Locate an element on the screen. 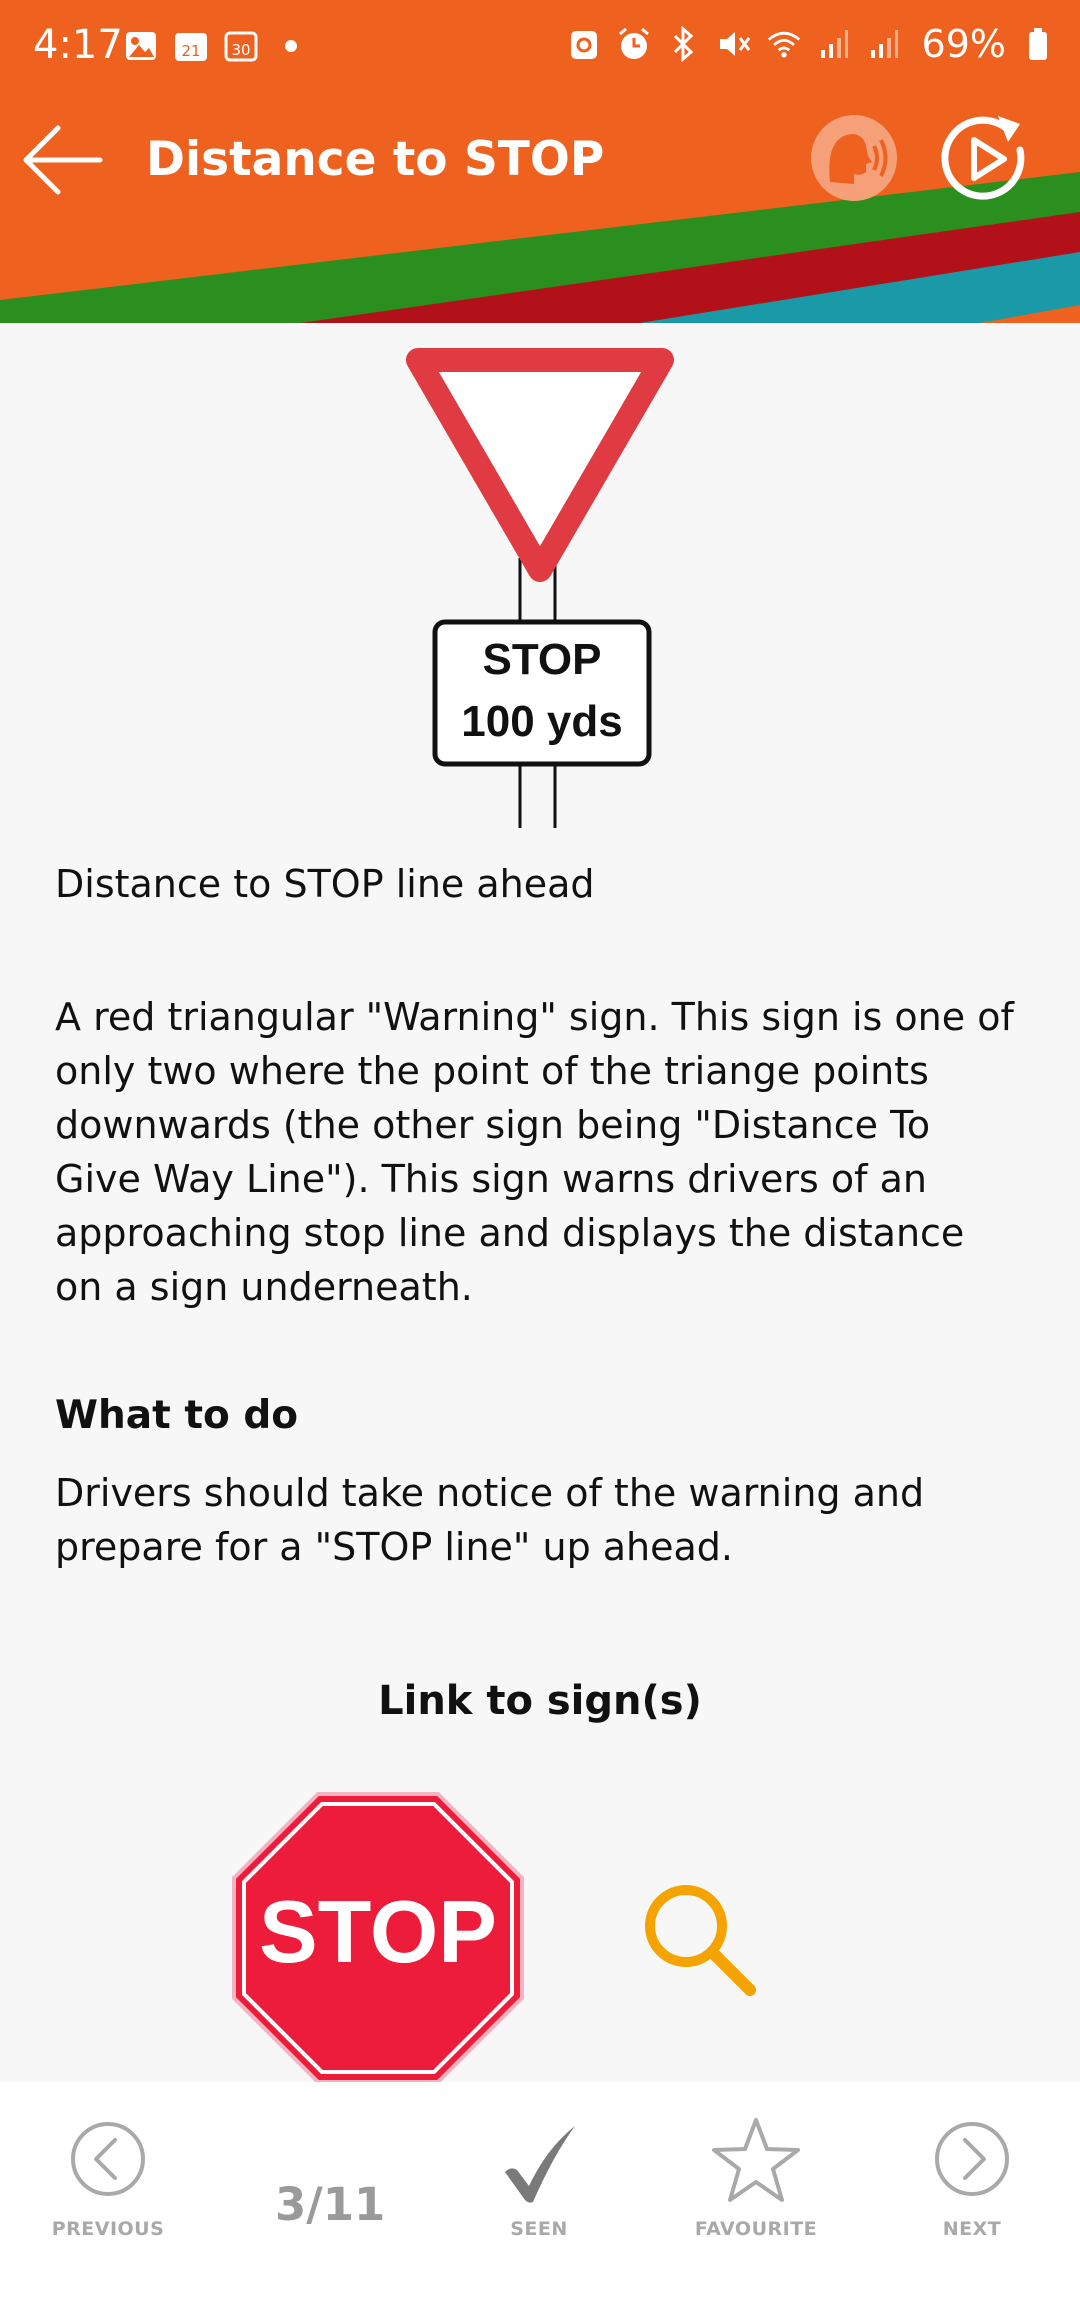 This screenshot has width=1080, height=2316. app-header: 4:17 21 30 69% Distance to STOP is located at coordinates (540, 161).